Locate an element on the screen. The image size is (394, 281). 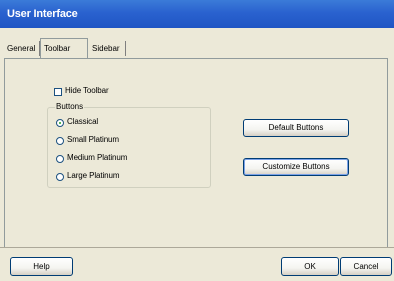
radio-small-platinum-label: Small Platinum is located at coordinates (93, 139).